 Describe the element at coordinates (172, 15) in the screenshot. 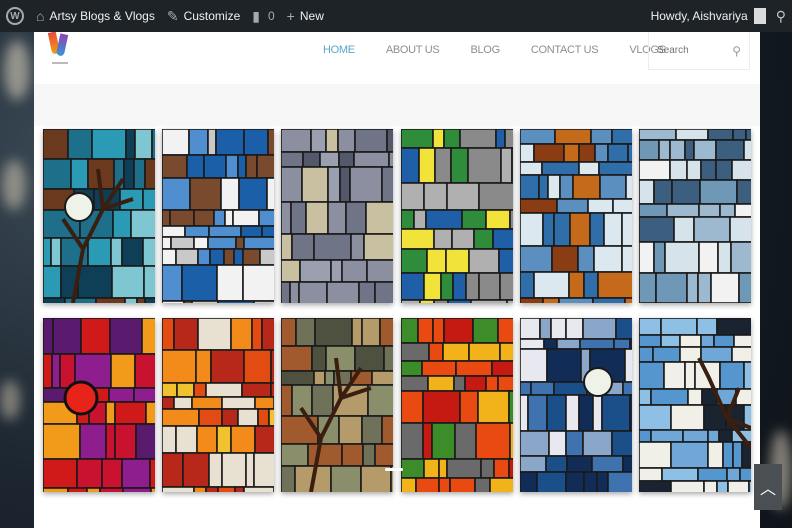

I see `brush-icon: ✎` at that location.